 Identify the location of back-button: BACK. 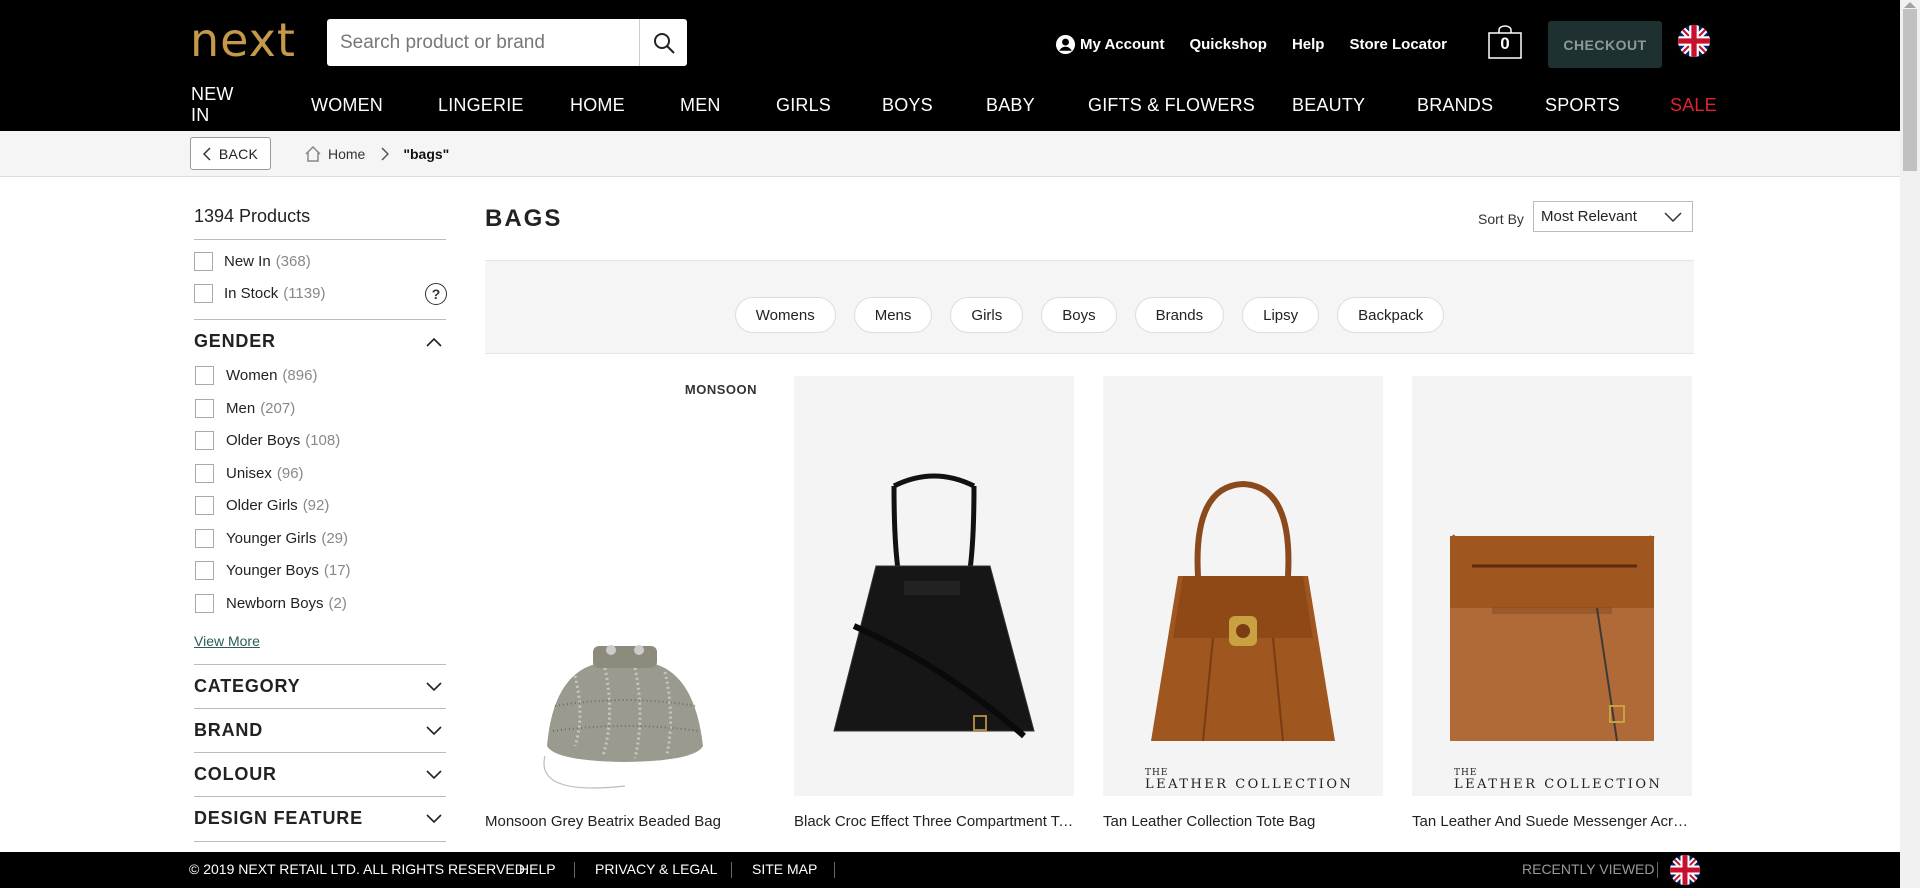
(230, 153).